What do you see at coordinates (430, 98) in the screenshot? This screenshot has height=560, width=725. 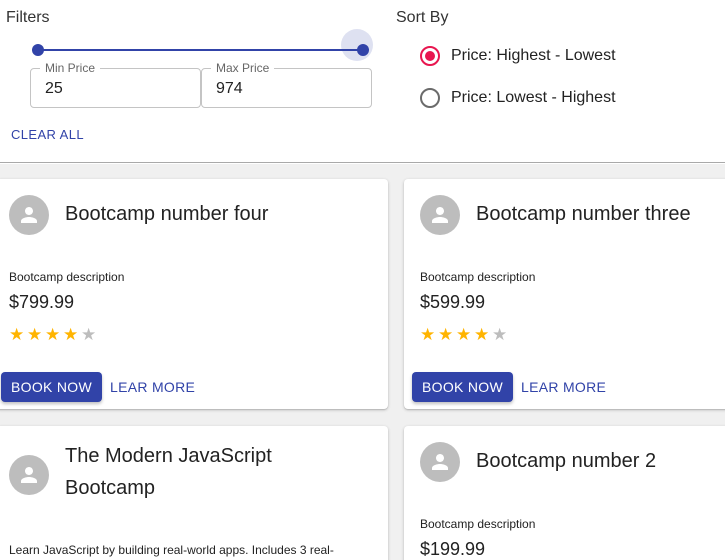 I see `radio-unchecked-icon` at bounding box center [430, 98].